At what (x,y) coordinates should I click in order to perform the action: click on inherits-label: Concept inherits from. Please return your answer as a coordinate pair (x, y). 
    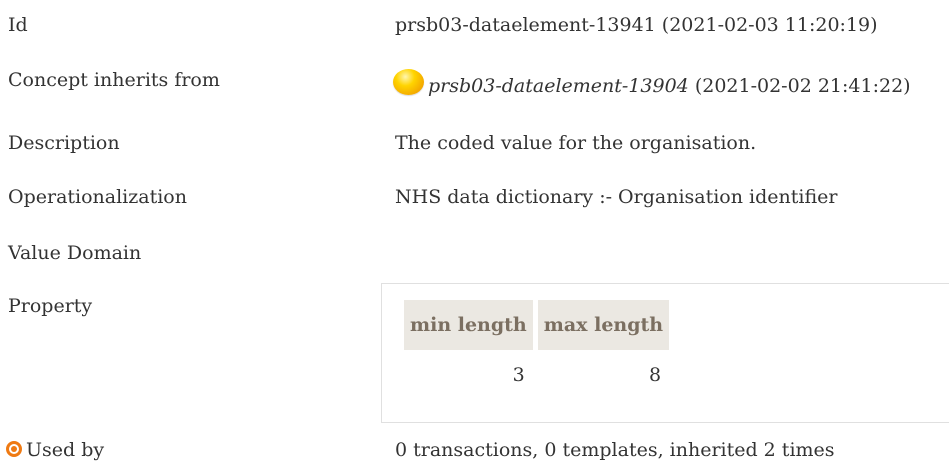
    Looking at the image, I should click on (114, 80).